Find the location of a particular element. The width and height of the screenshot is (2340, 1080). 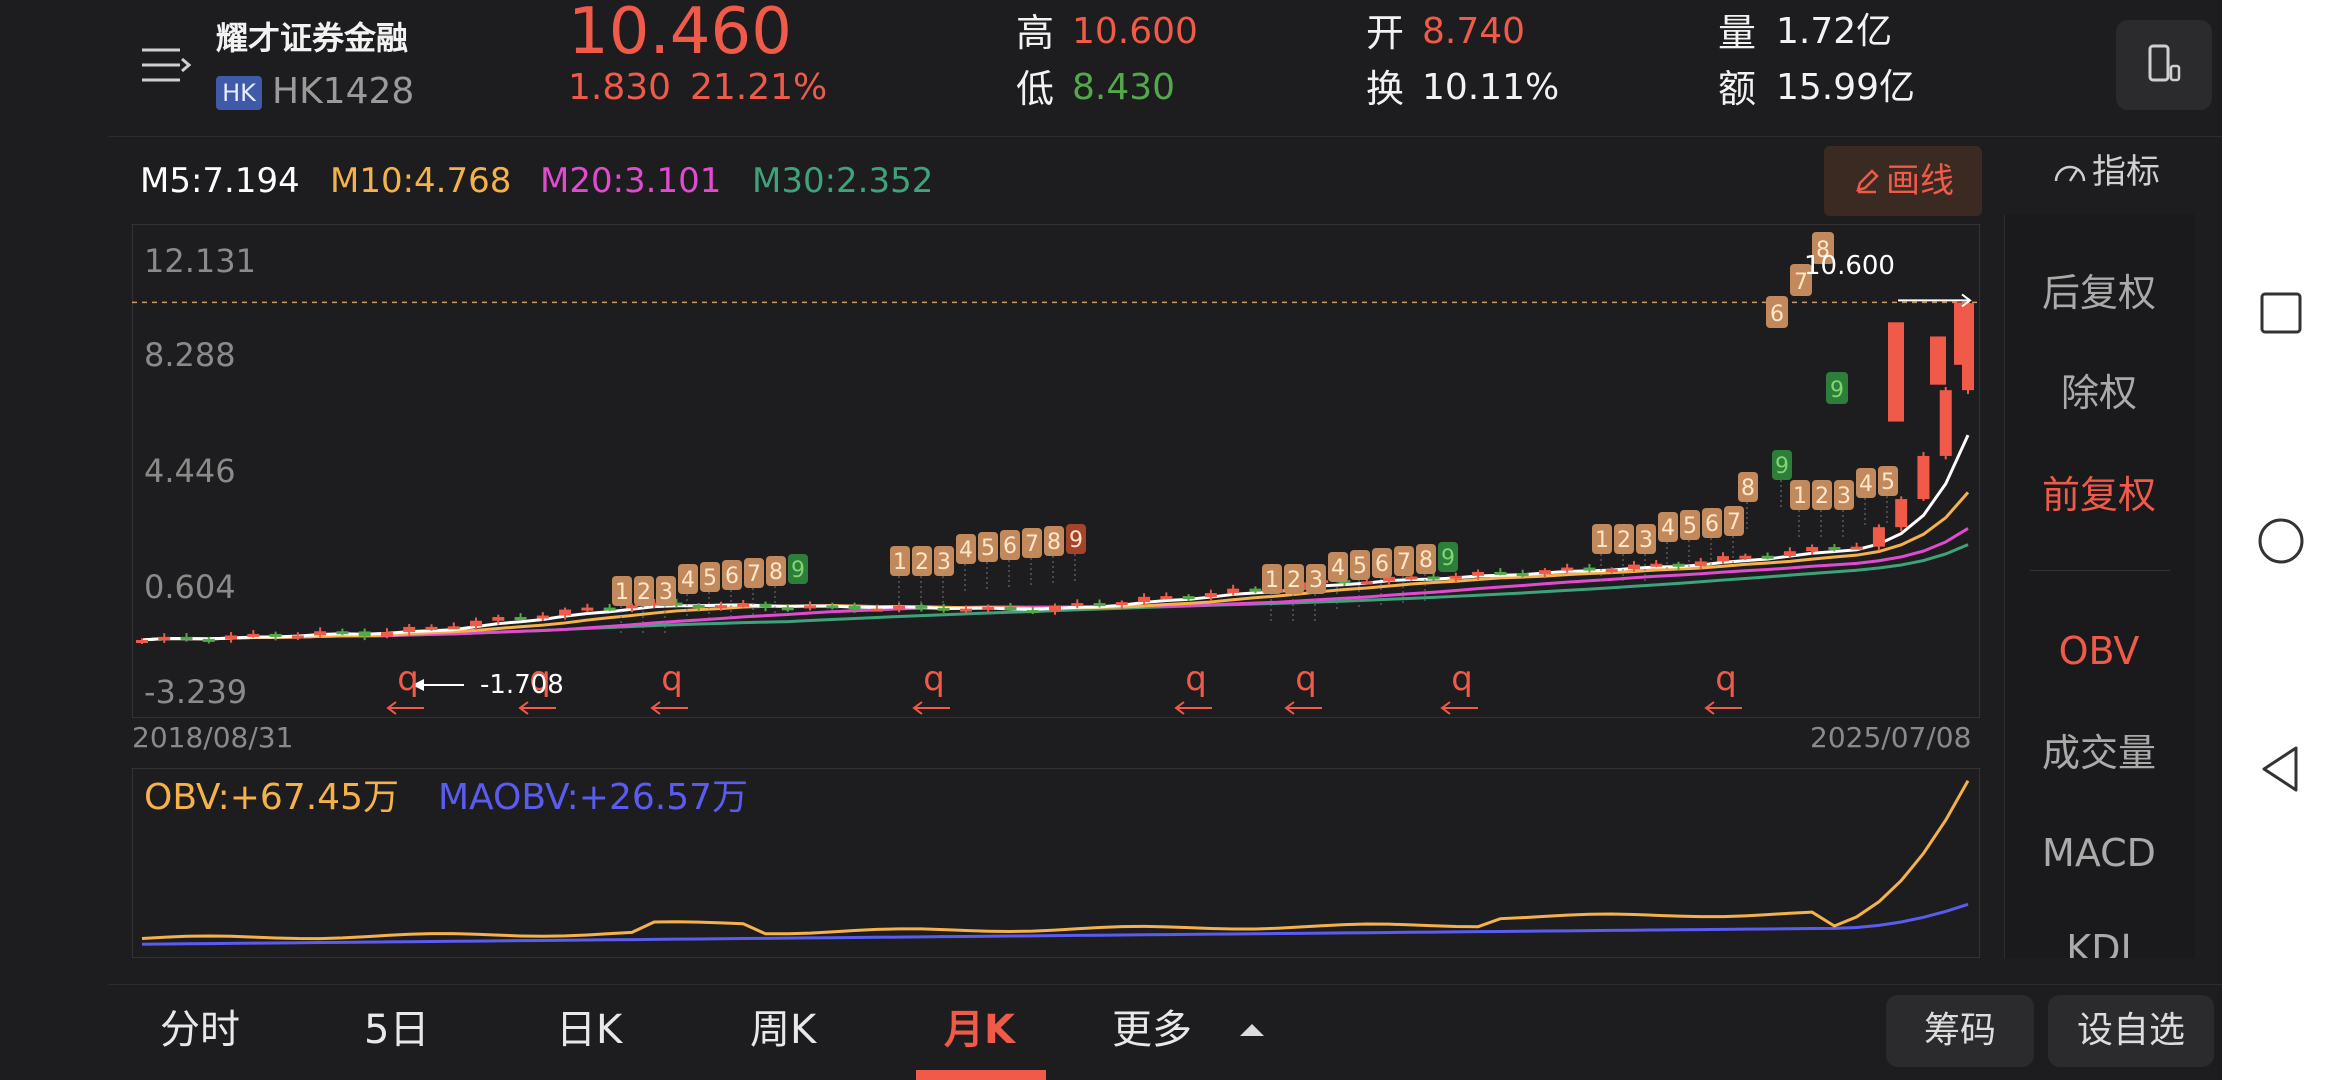

side-item-kdj: KDJ is located at coordinates (2099, 944).